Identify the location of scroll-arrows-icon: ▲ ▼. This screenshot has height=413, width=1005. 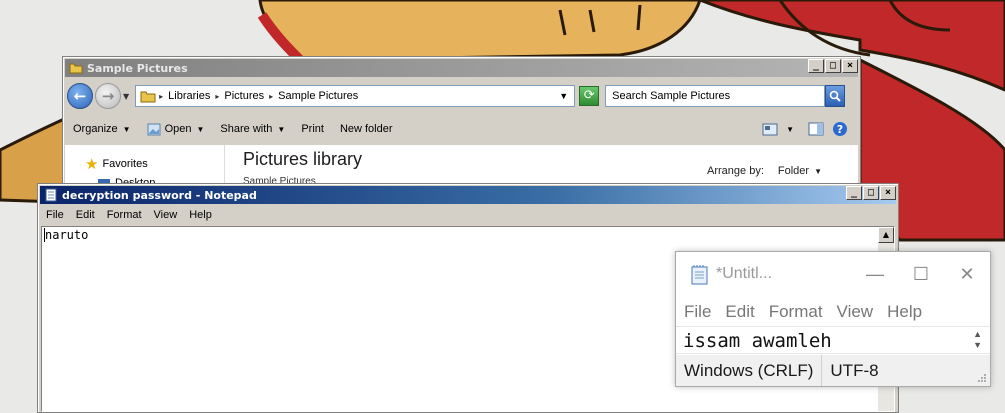
(977, 340).